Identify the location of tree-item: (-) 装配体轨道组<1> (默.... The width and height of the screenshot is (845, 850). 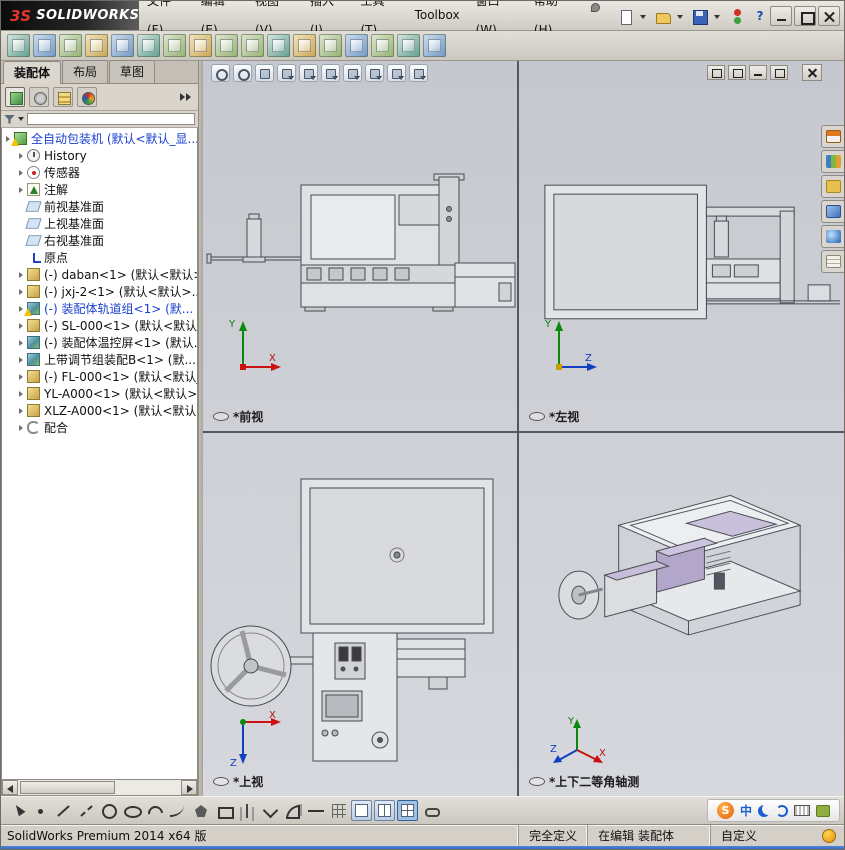
(99, 308).